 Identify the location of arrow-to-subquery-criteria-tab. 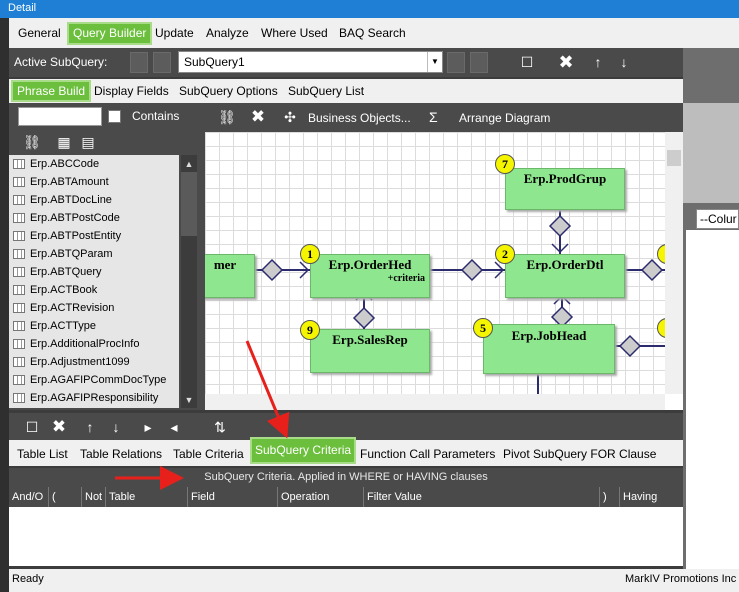
(267, 389).